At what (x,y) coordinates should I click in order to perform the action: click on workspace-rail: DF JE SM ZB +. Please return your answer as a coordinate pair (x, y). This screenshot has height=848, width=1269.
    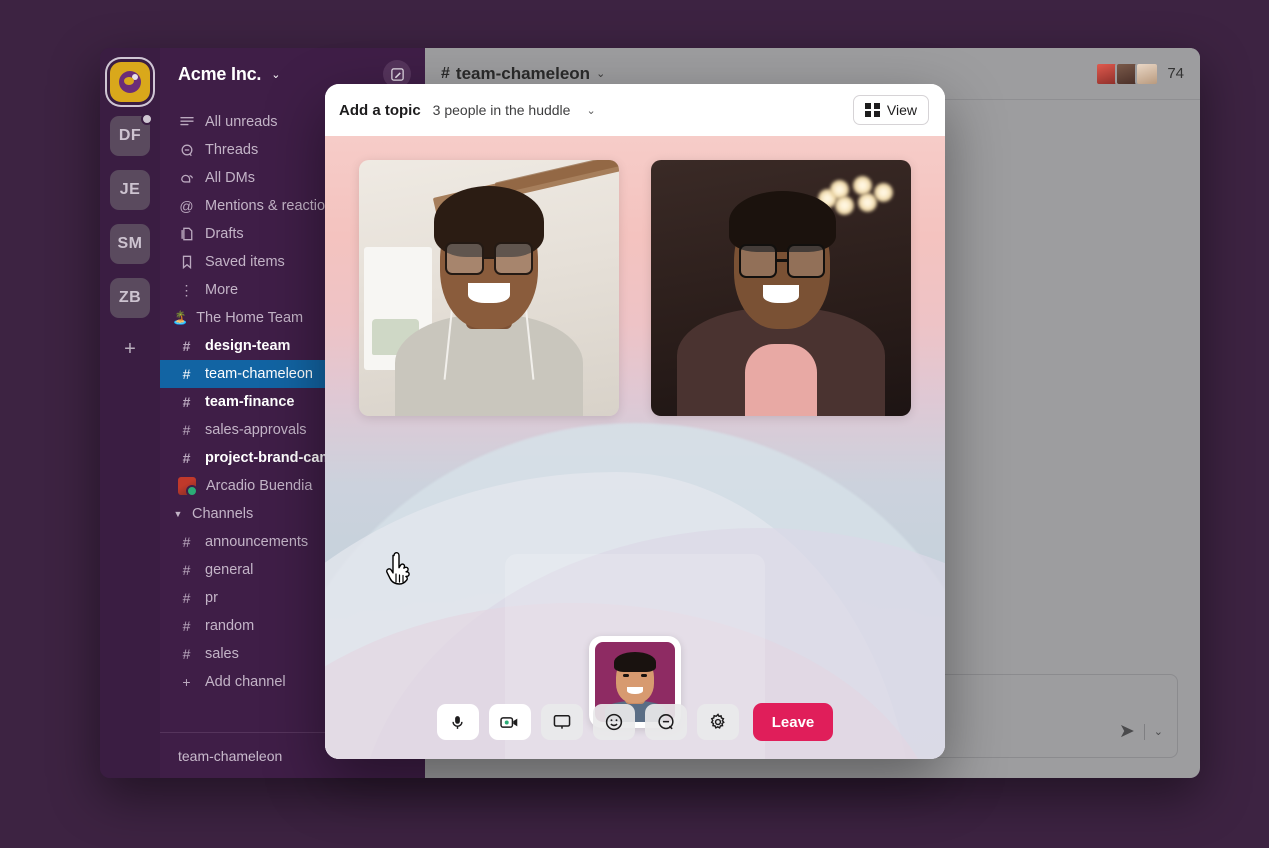
    Looking at the image, I should click on (130, 413).